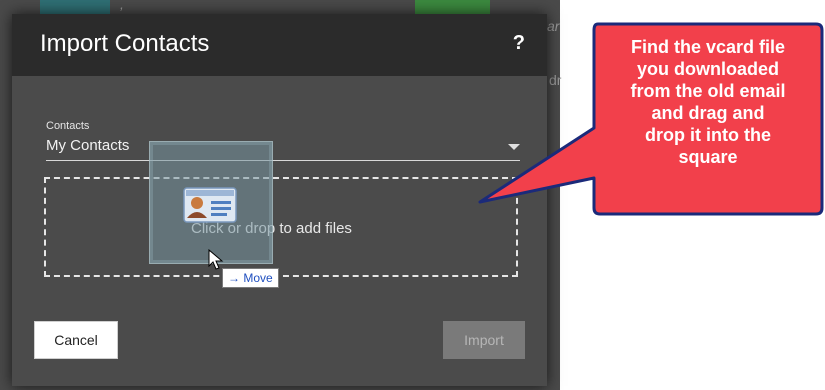  I want to click on import-button: Import, so click(484, 340).